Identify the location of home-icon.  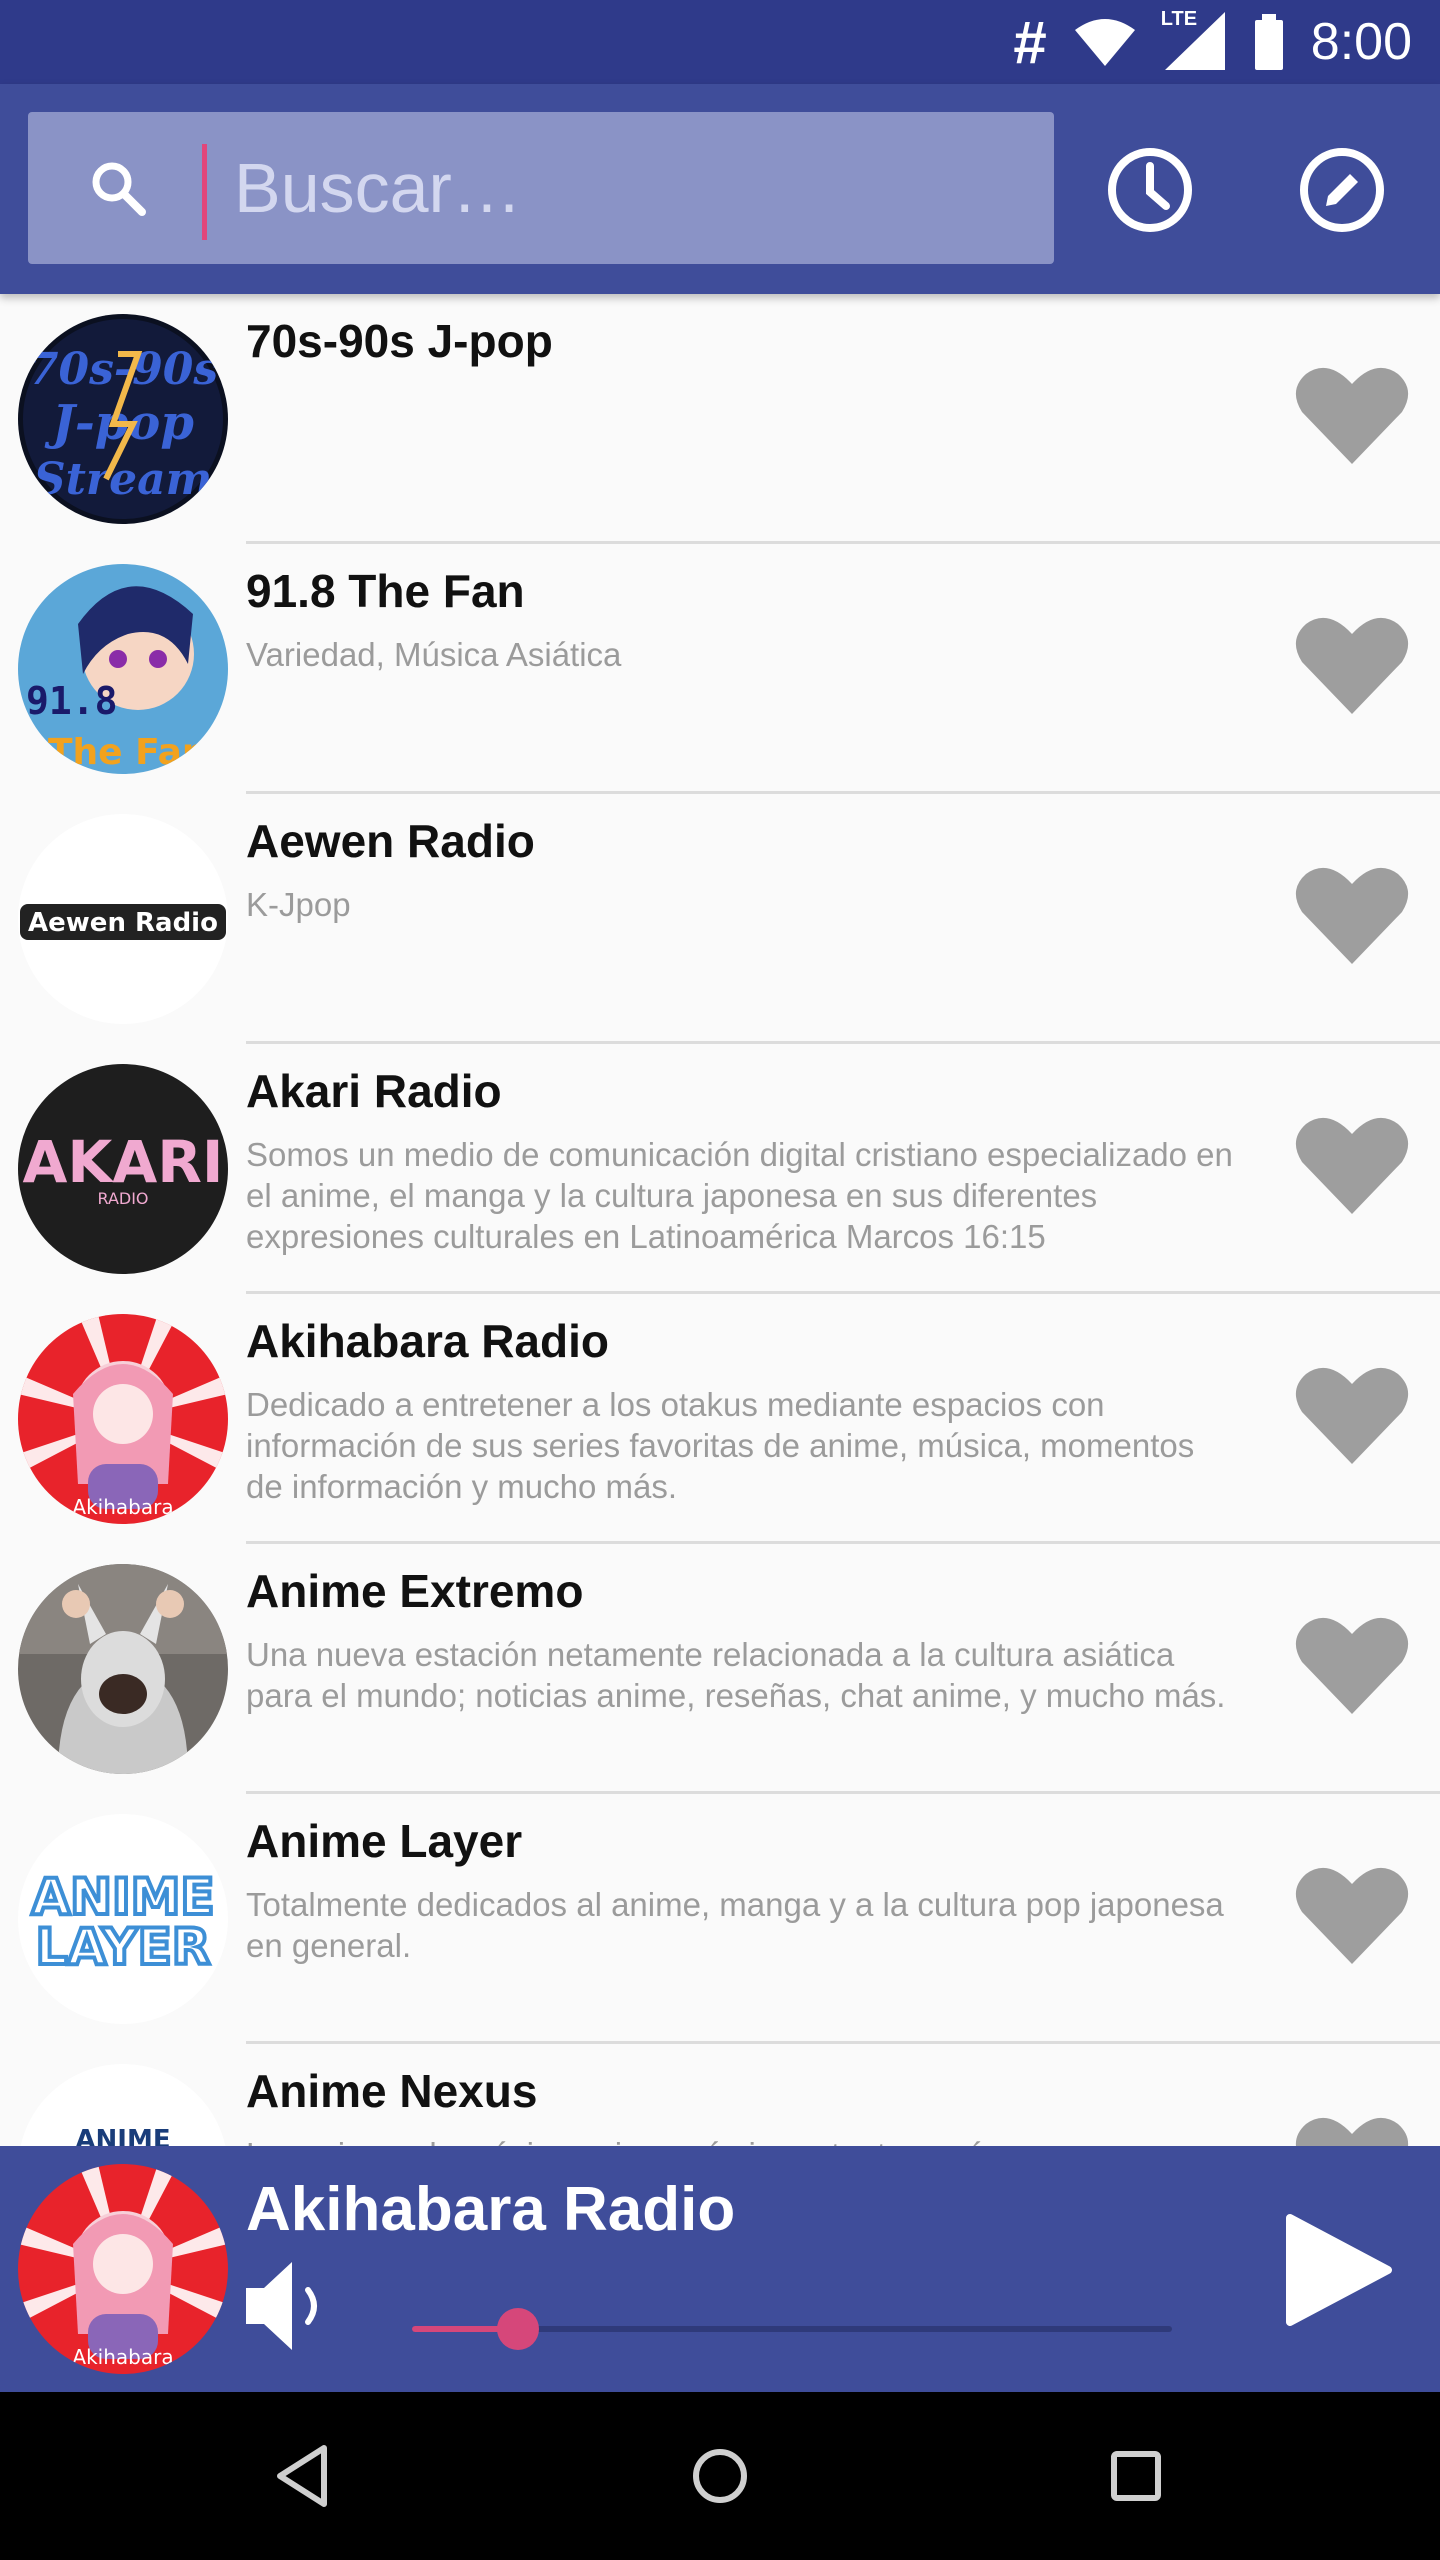
(720, 2476).